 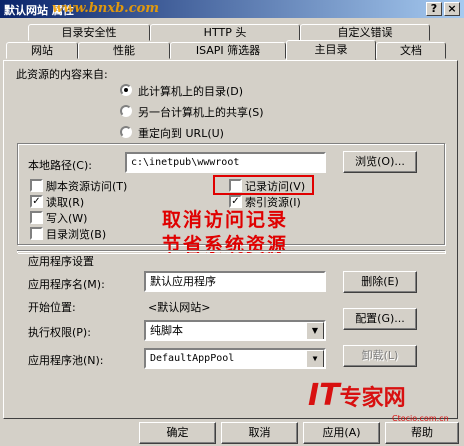 What do you see at coordinates (106, 8) in the screenshot?
I see `watermark-text: www.bnxb.com` at bounding box center [106, 8].